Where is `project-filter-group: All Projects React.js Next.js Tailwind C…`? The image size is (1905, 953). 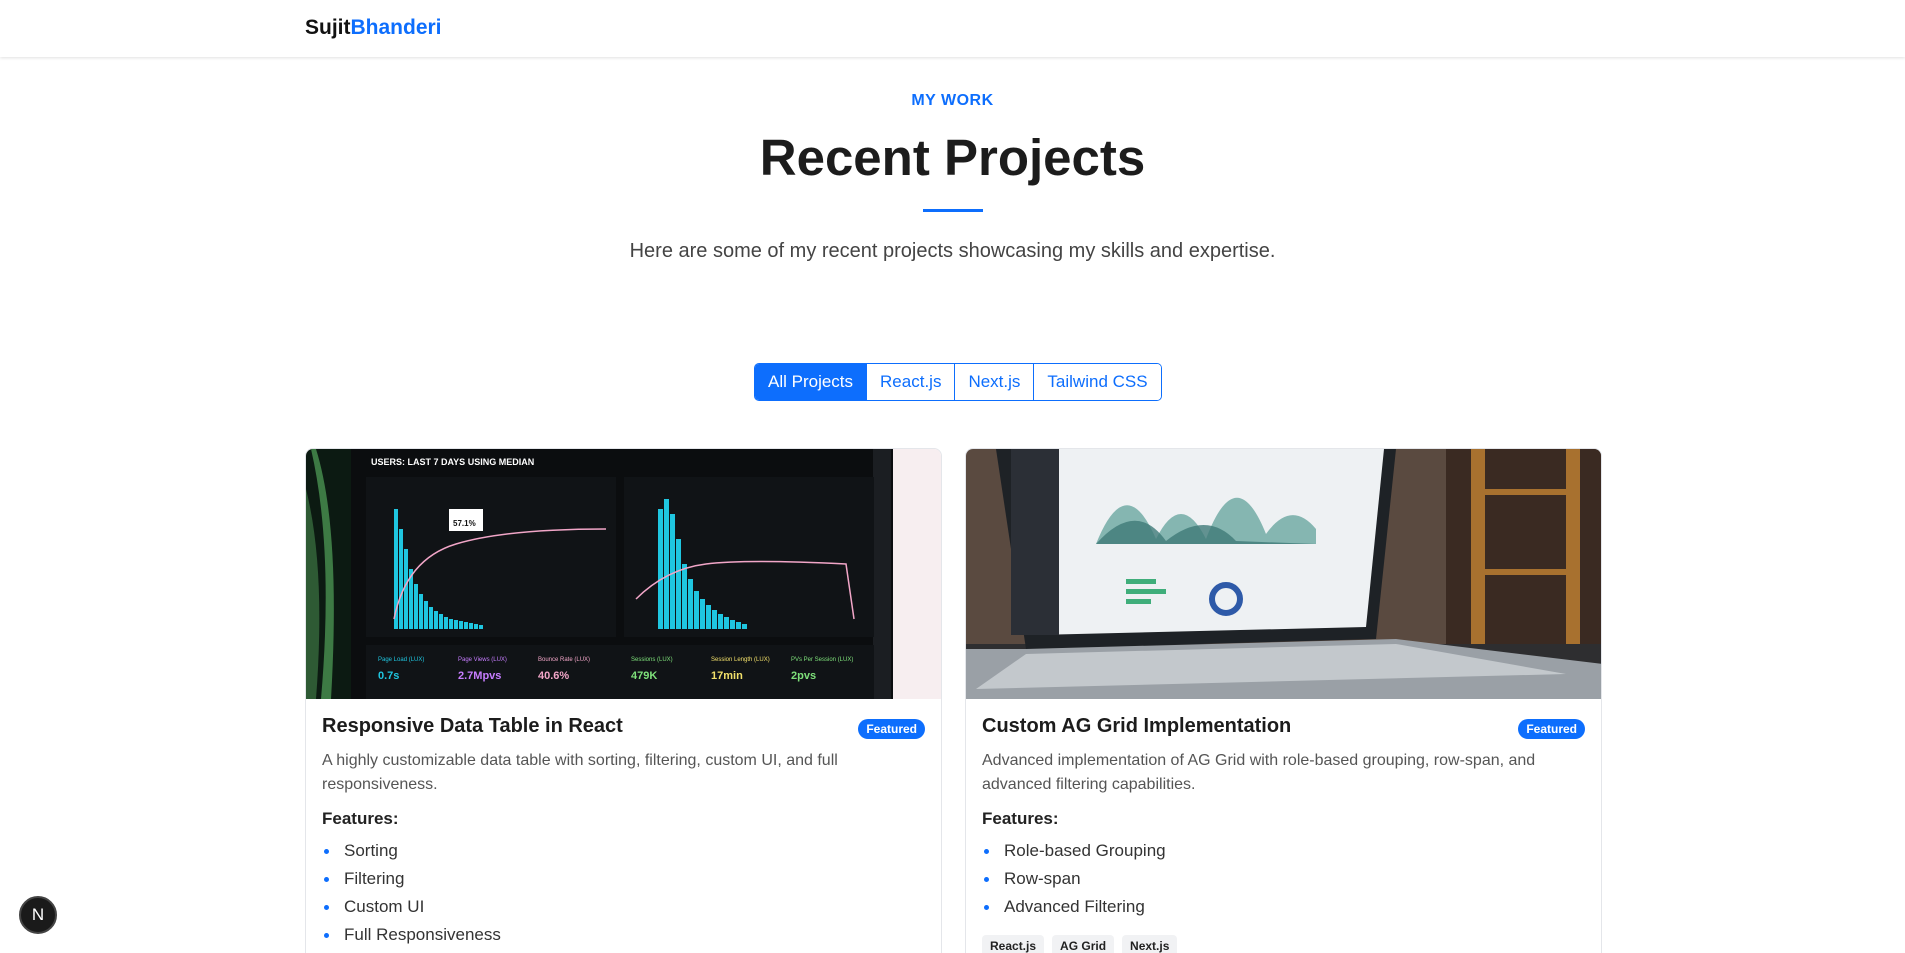
project-filter-group: All Projects React.js Next.js Tailwind C… is located at coordinates (958, 382).